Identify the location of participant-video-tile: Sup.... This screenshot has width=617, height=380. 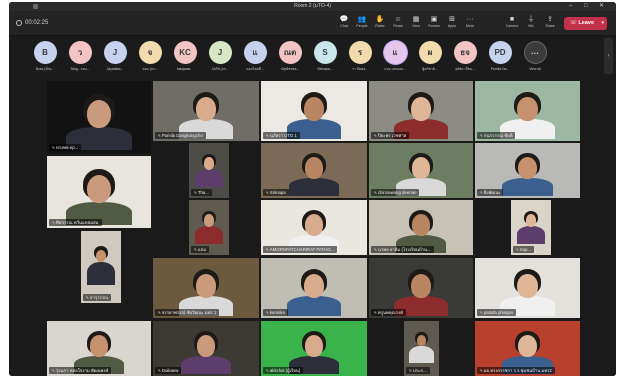
(531, 227).